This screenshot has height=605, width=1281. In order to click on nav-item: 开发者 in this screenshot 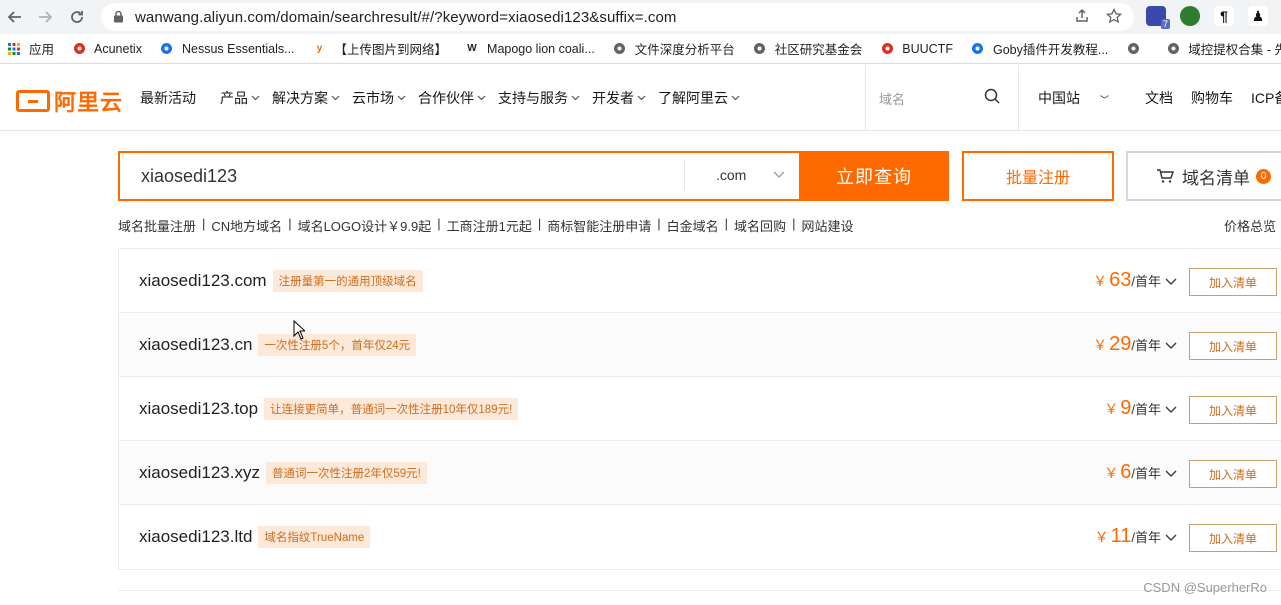, I will do `click(619, 98)`.